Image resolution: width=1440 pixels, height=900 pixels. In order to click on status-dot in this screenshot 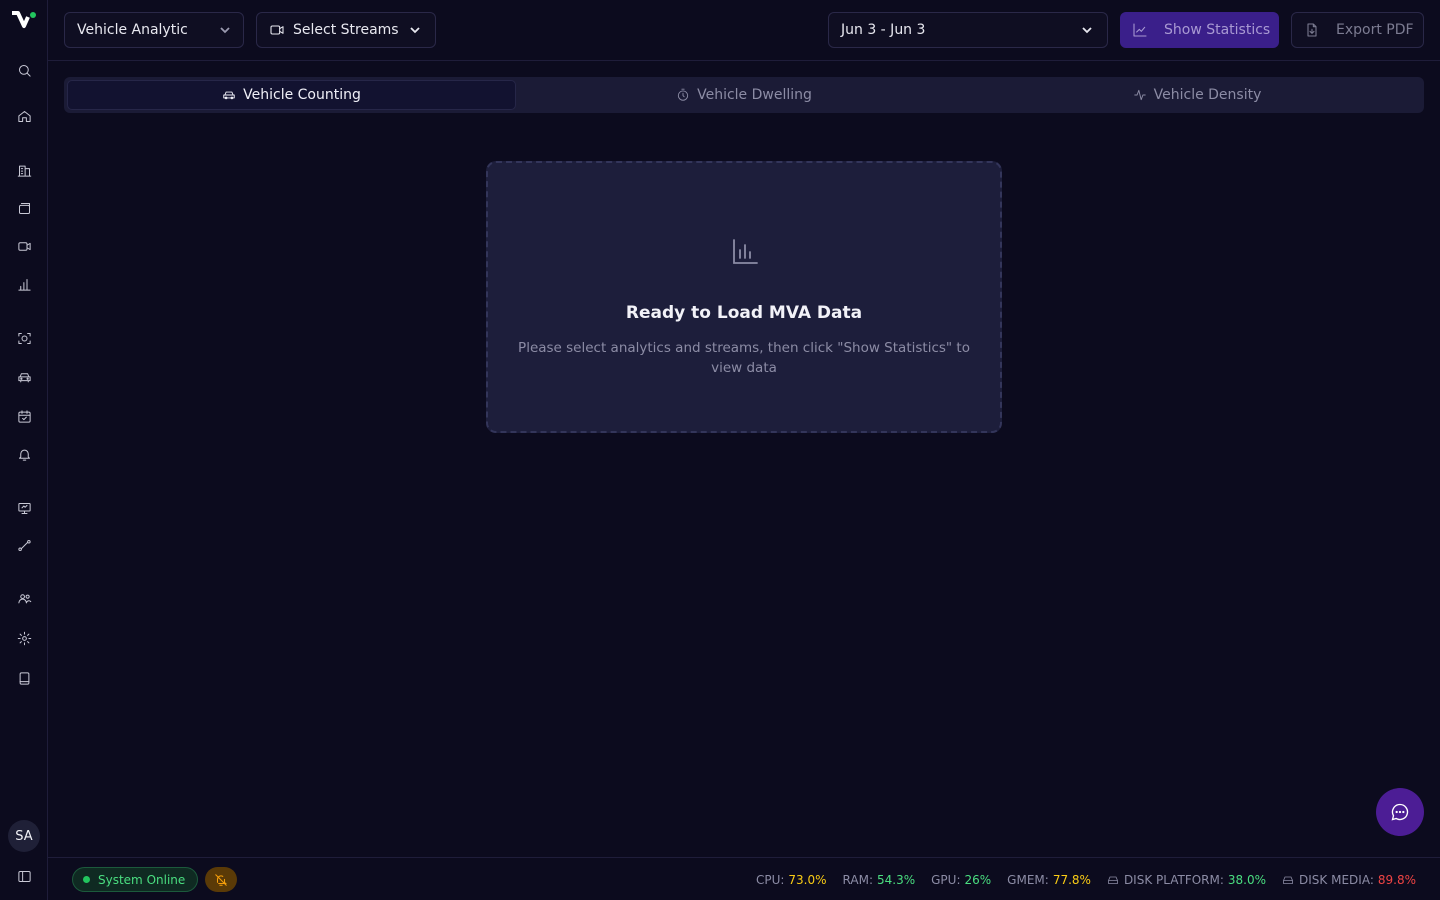, I will do `click(86, 879)`.